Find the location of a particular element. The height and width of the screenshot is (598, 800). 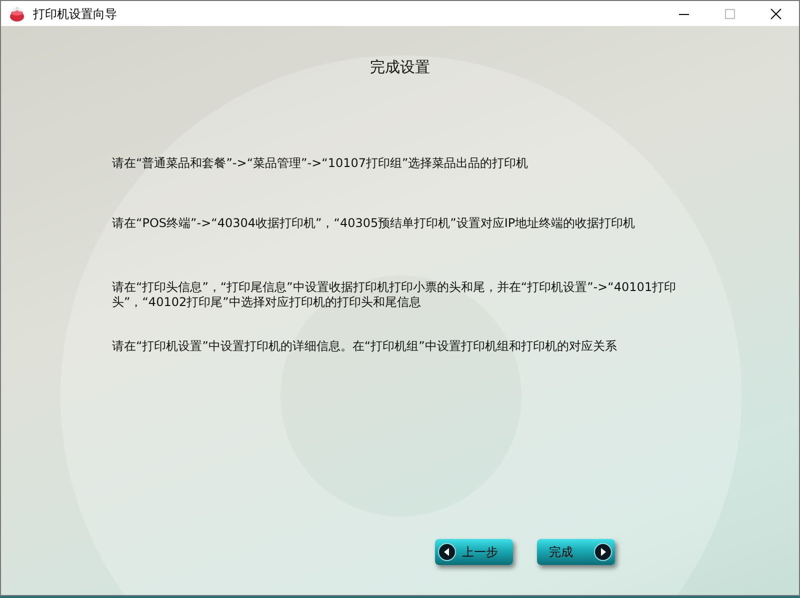

instruction-text: 请在“普通菜品和套餐”->“菜品管理”->“10107打印组”选择菜品出品的打印机 is located at coordinates (321, 163).